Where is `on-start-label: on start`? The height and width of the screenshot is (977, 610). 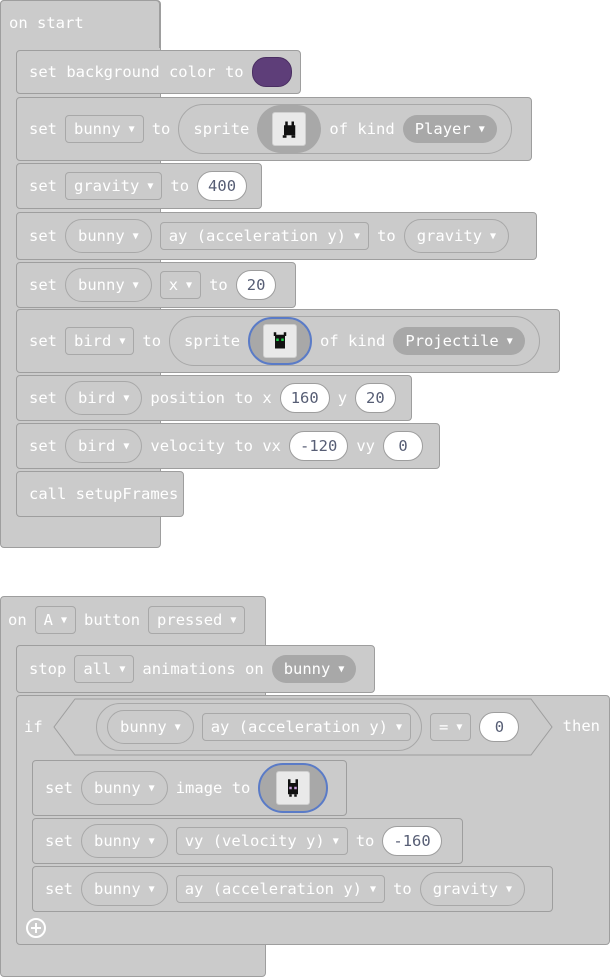 on-start-label: on start is located at coordinates (46, 23).